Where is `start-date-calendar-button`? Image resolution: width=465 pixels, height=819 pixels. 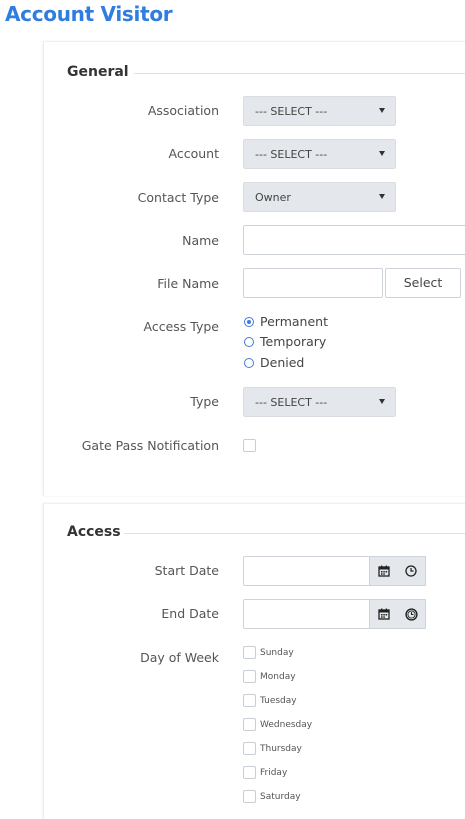 start-date-calendar-button is located at coordinates (383, 571).